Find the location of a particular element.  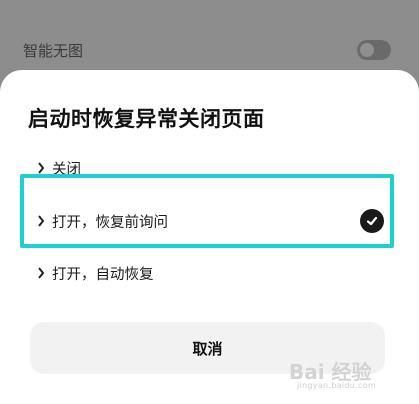

option-label: 关闭 is located at coordinates (66, 169).